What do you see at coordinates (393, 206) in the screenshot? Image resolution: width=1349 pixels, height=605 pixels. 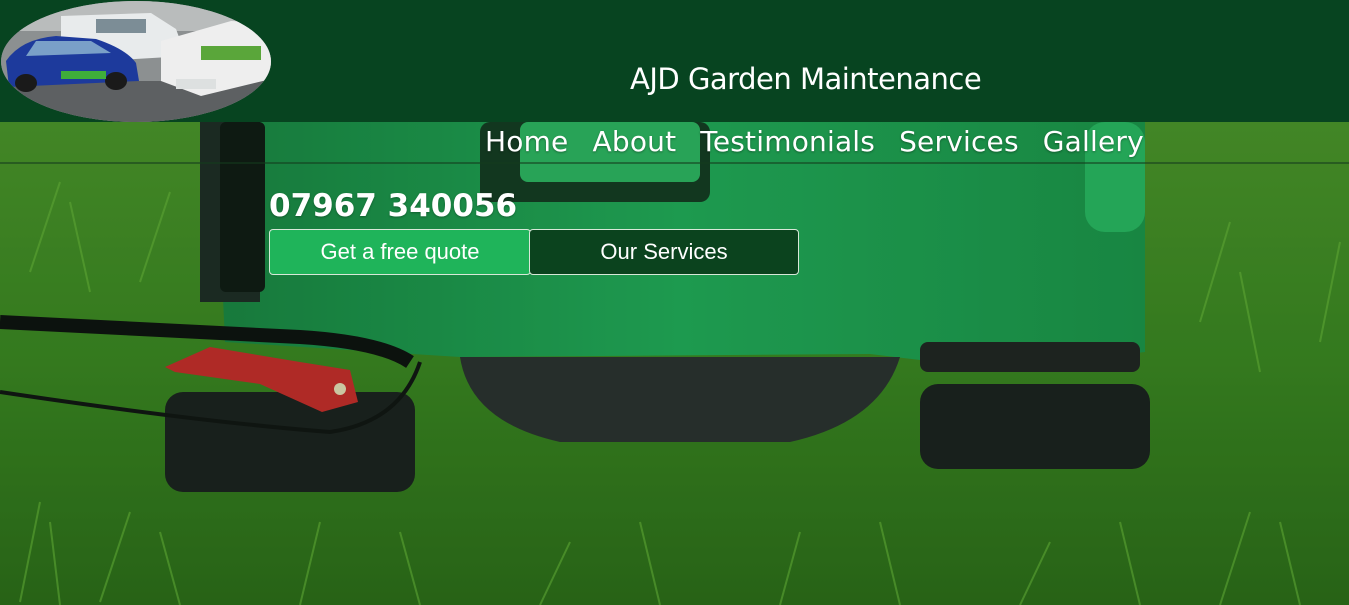 I see `phone-number: 07967 340056` at bounding box center [393, 206].